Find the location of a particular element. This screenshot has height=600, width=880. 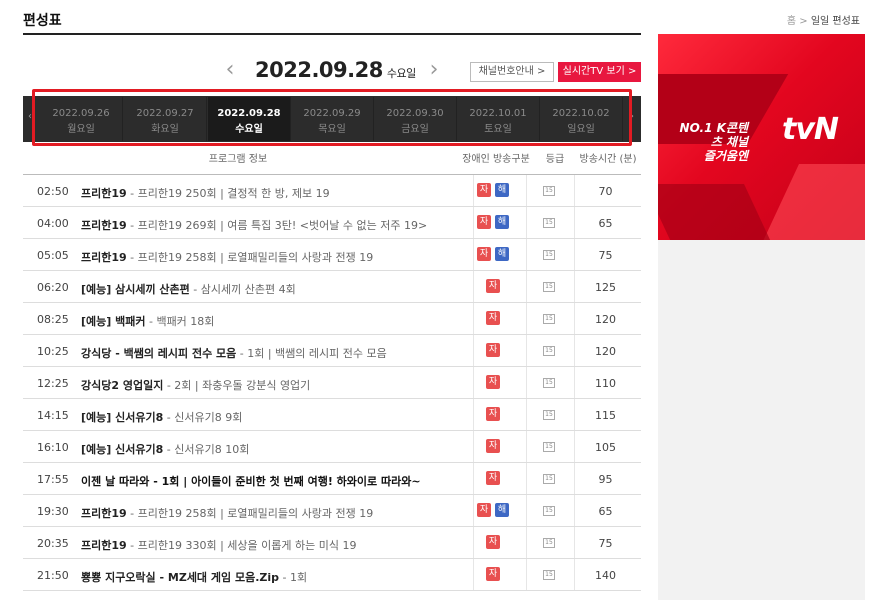

day-tab-date: 2022.10.01 is located at coordinates (498, 113).